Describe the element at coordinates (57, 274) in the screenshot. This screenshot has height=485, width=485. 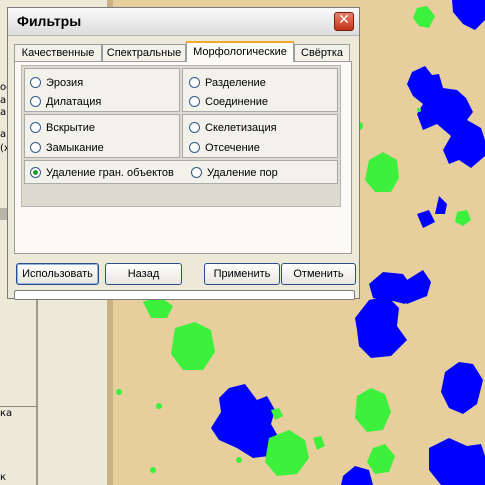
I see `use-button: Использовать` at that location.